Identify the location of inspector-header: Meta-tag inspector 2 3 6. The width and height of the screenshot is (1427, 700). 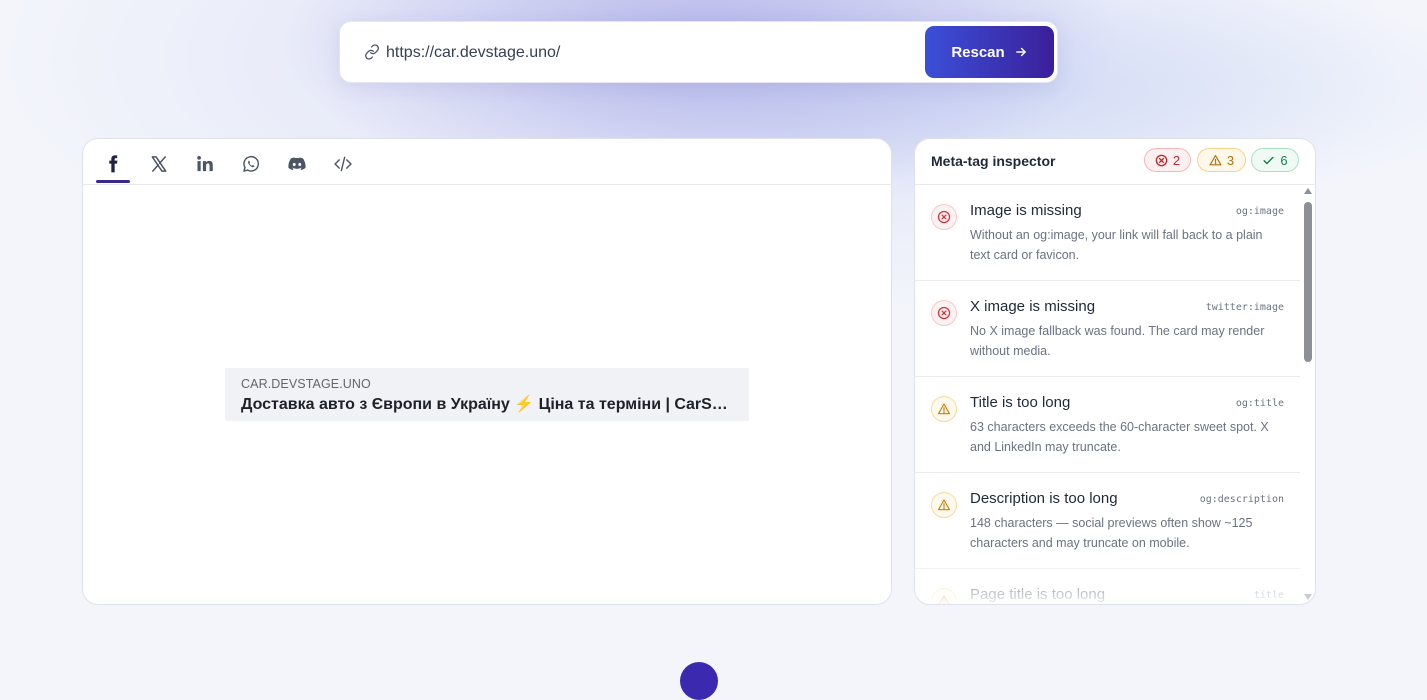
(1115, 162).